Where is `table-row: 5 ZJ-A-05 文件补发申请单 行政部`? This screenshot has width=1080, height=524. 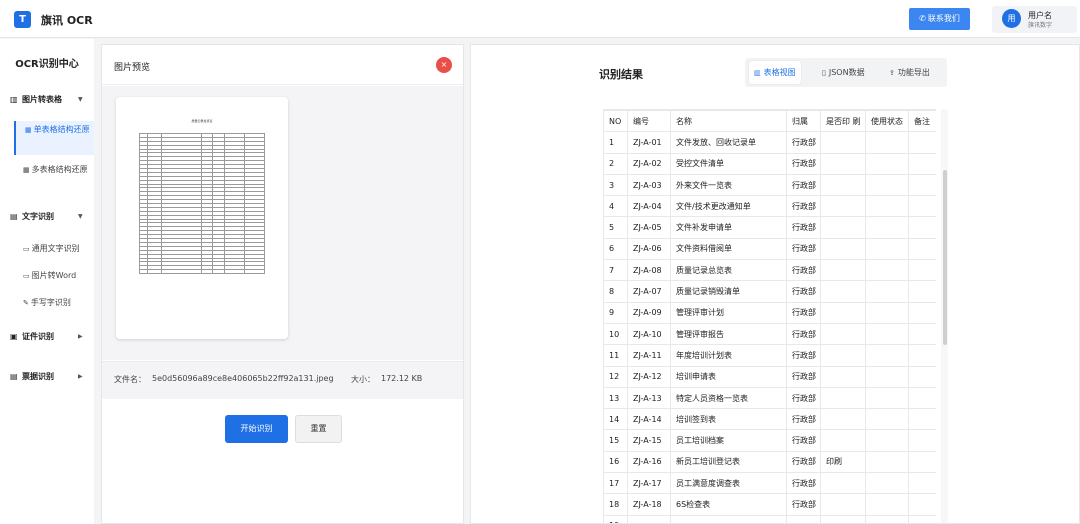 table-row: 5 ZJ-A-05 文件补发申请单 行政部 is located at coordinates (769, 227).